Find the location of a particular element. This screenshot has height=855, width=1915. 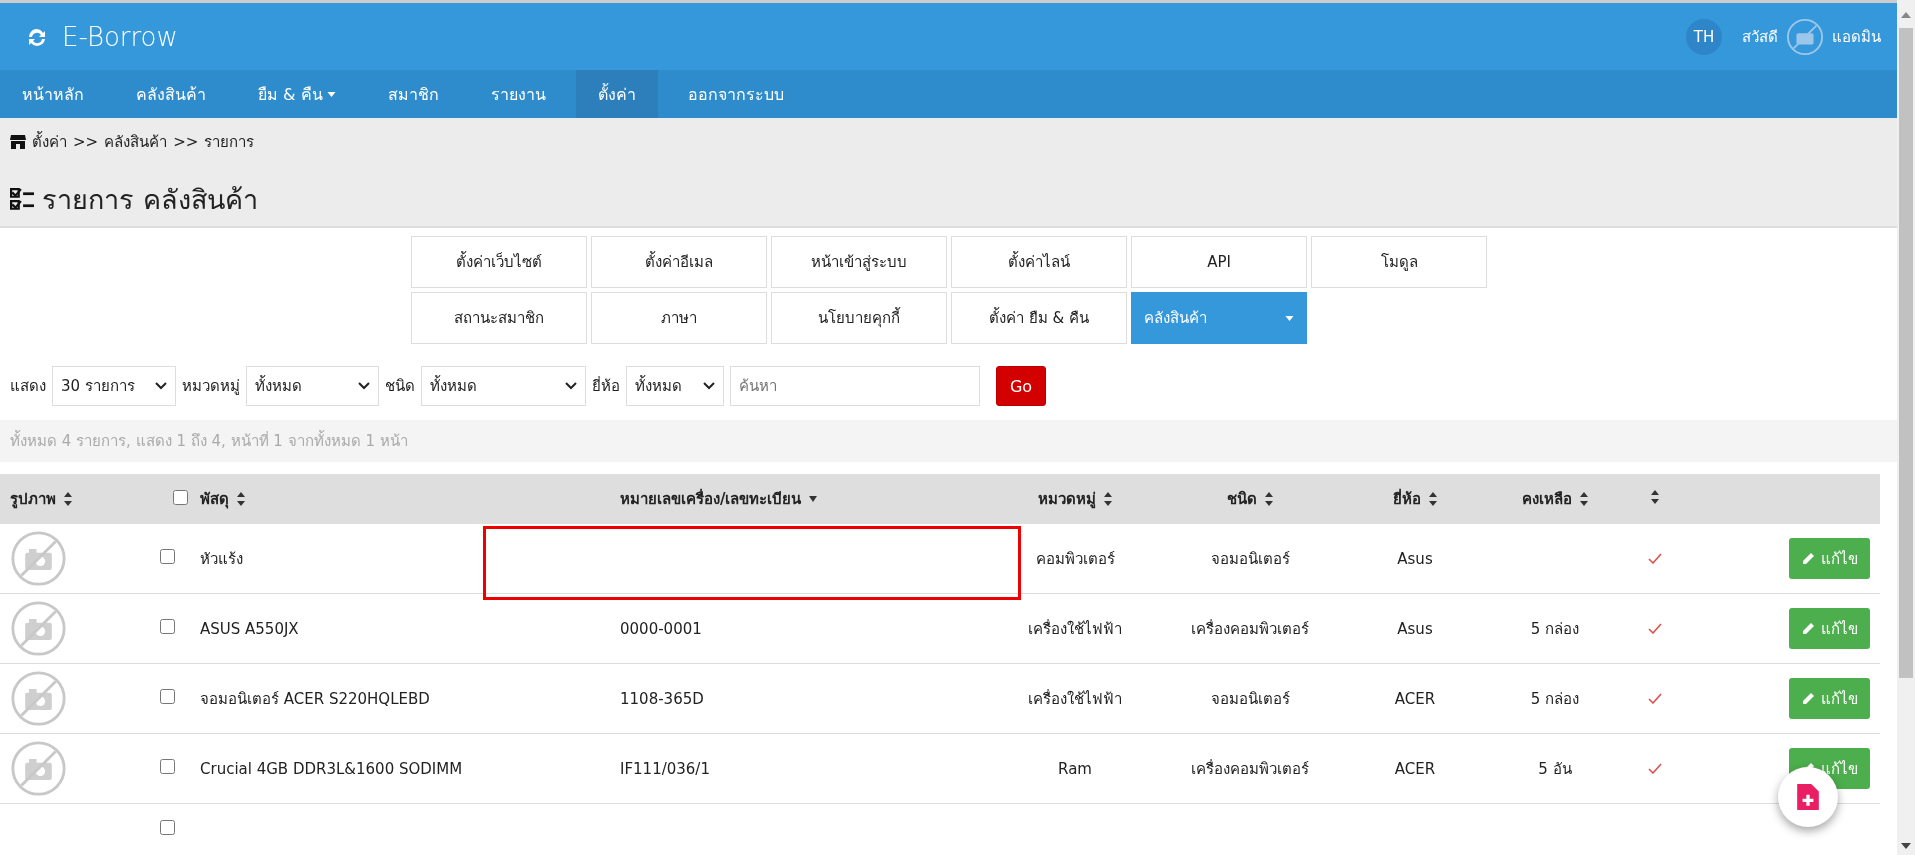

settings-tab: ตั้งค่าไลน์ is located at coordinates (1039, 262).